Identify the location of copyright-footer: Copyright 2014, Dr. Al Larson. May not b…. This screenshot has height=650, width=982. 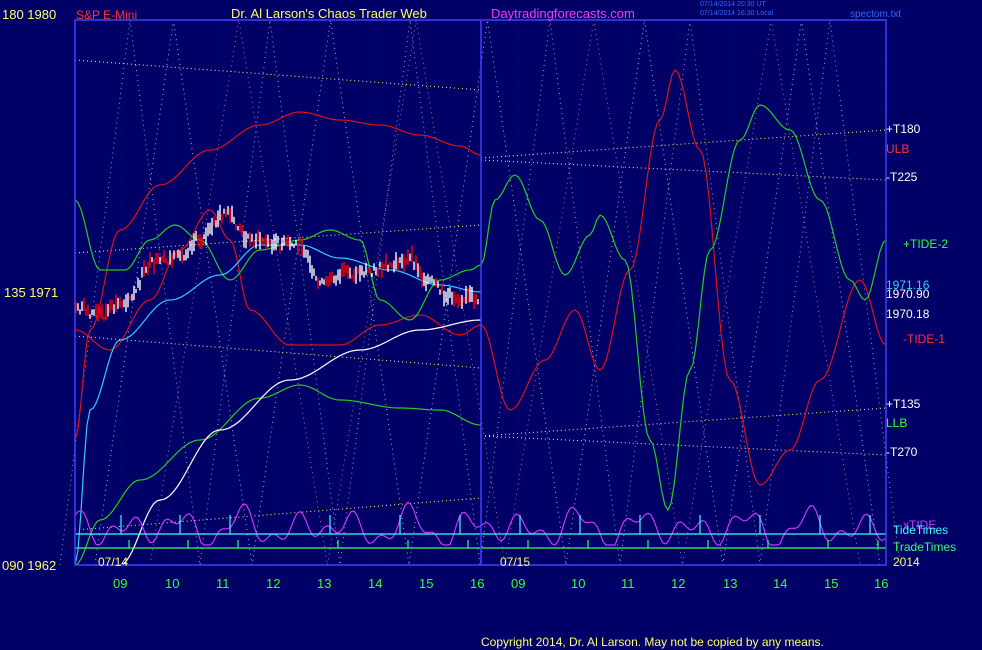
(652, 642).